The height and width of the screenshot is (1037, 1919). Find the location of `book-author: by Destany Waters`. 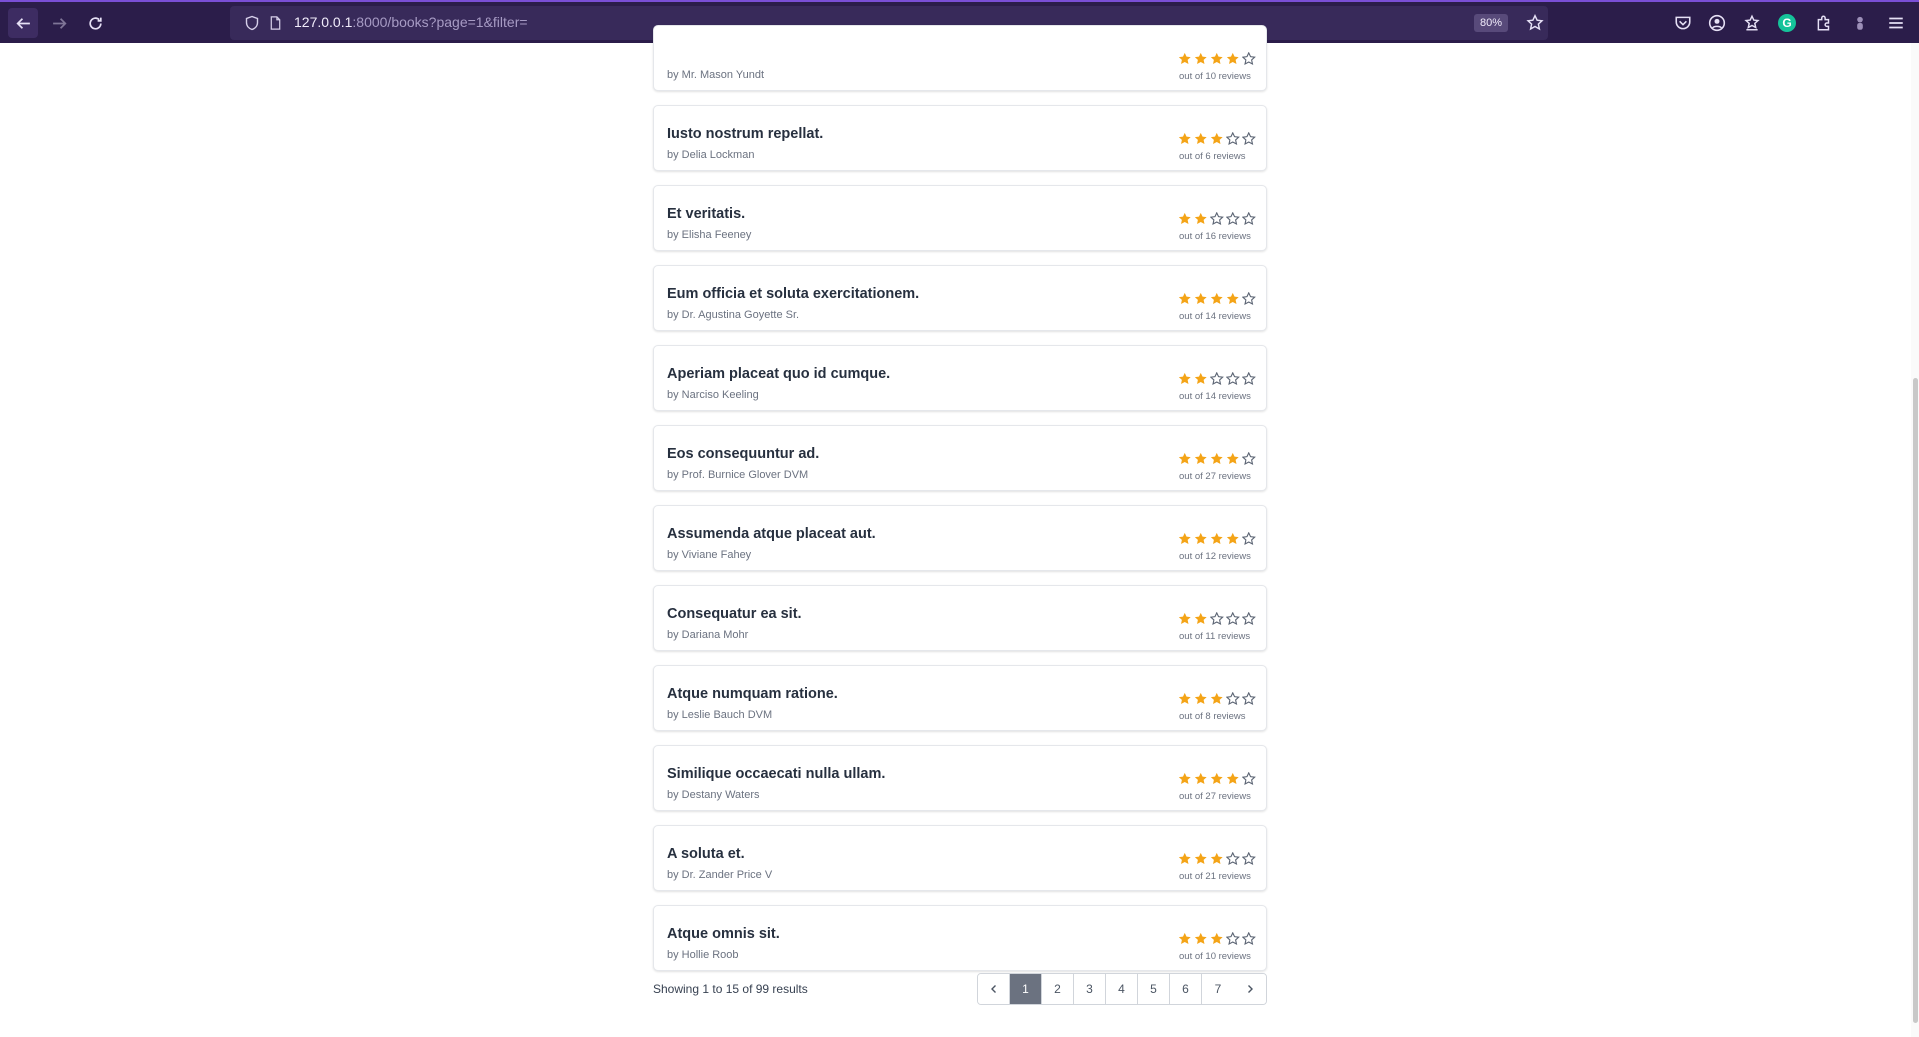

book-author: by Destany Waters is located at coordinates (713, 795).